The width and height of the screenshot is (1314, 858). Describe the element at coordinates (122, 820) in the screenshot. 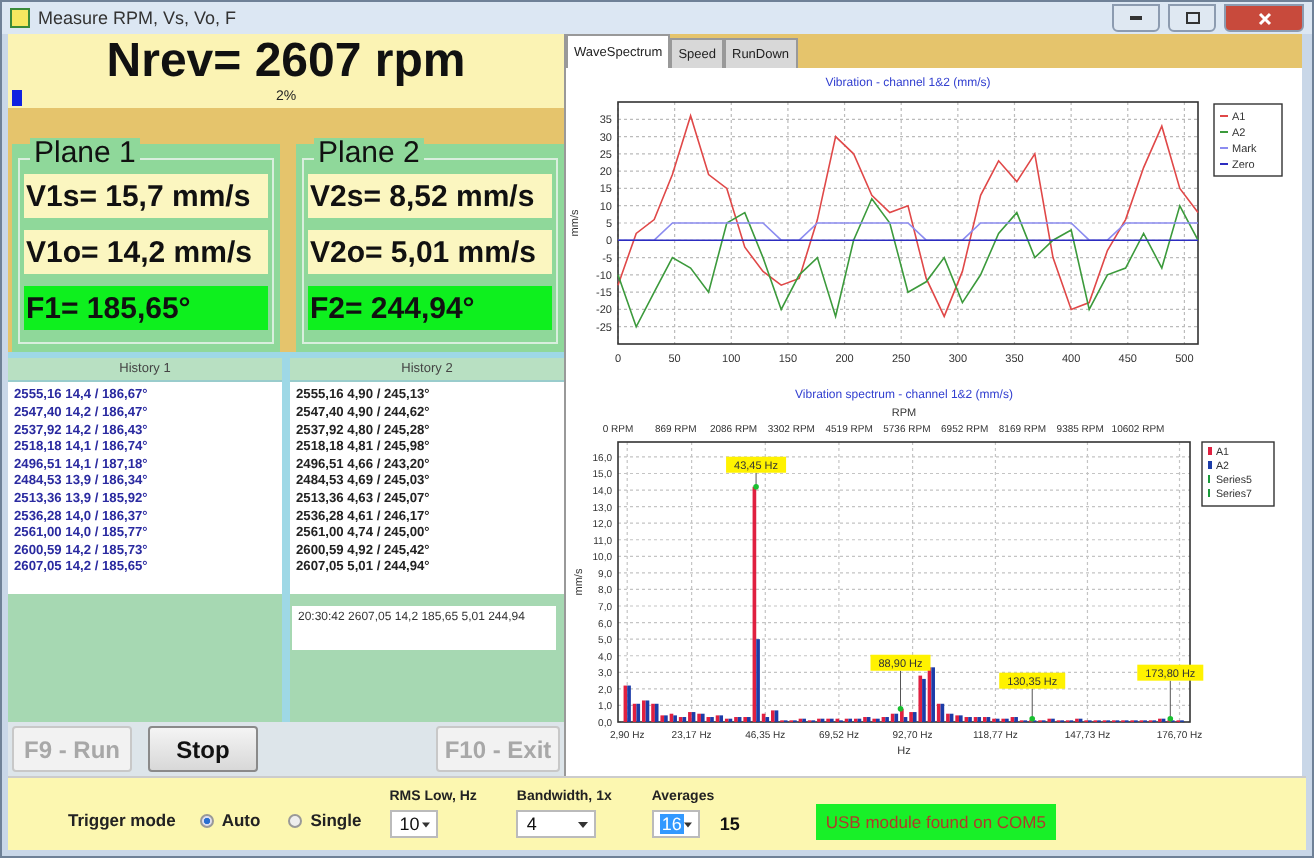

I see `trigger-label: Trigger mode` at that location.